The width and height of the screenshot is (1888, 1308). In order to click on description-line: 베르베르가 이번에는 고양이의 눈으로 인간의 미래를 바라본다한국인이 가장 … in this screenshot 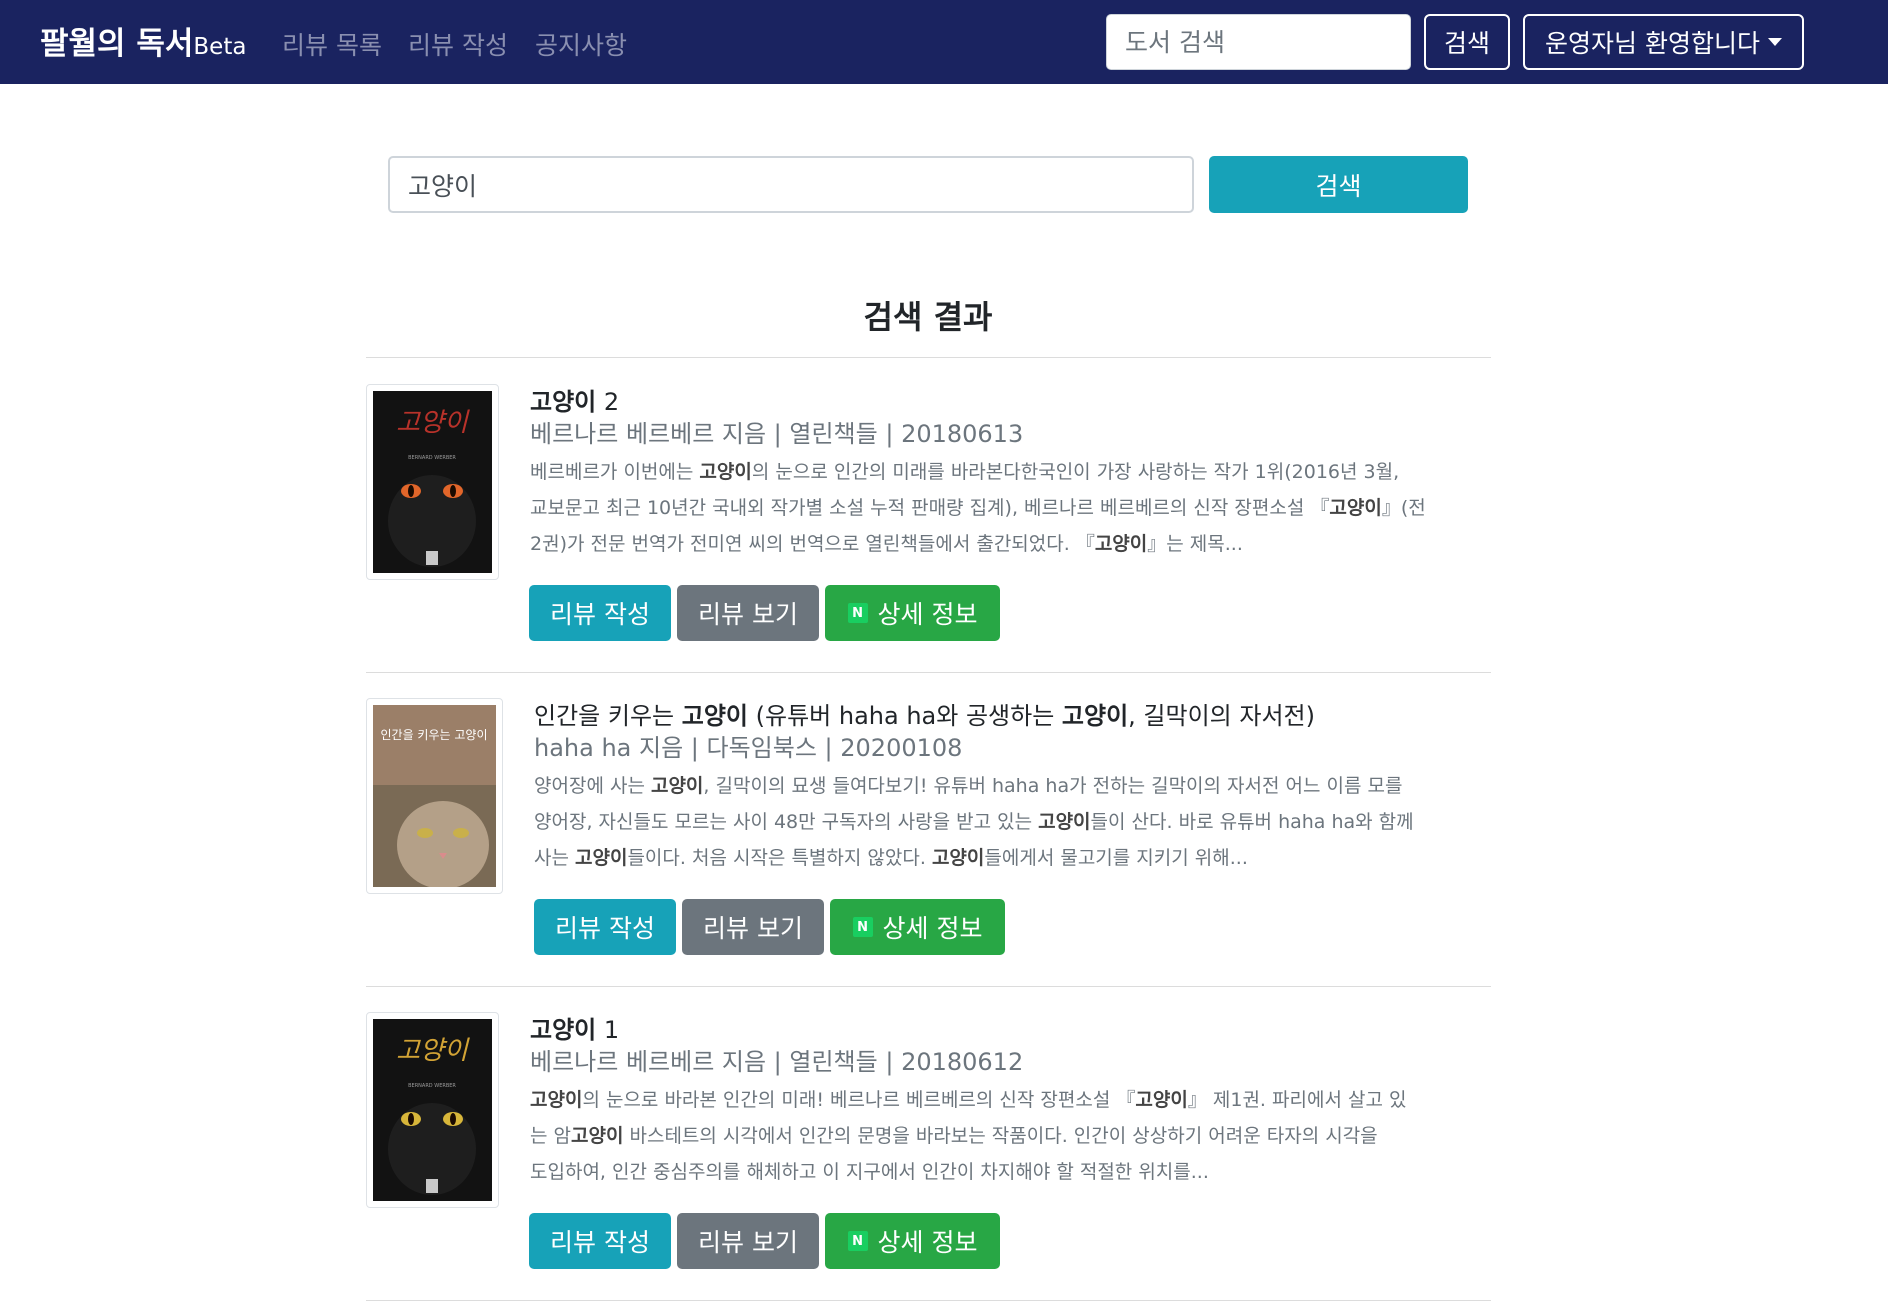, I will do `click(965, 472)`.